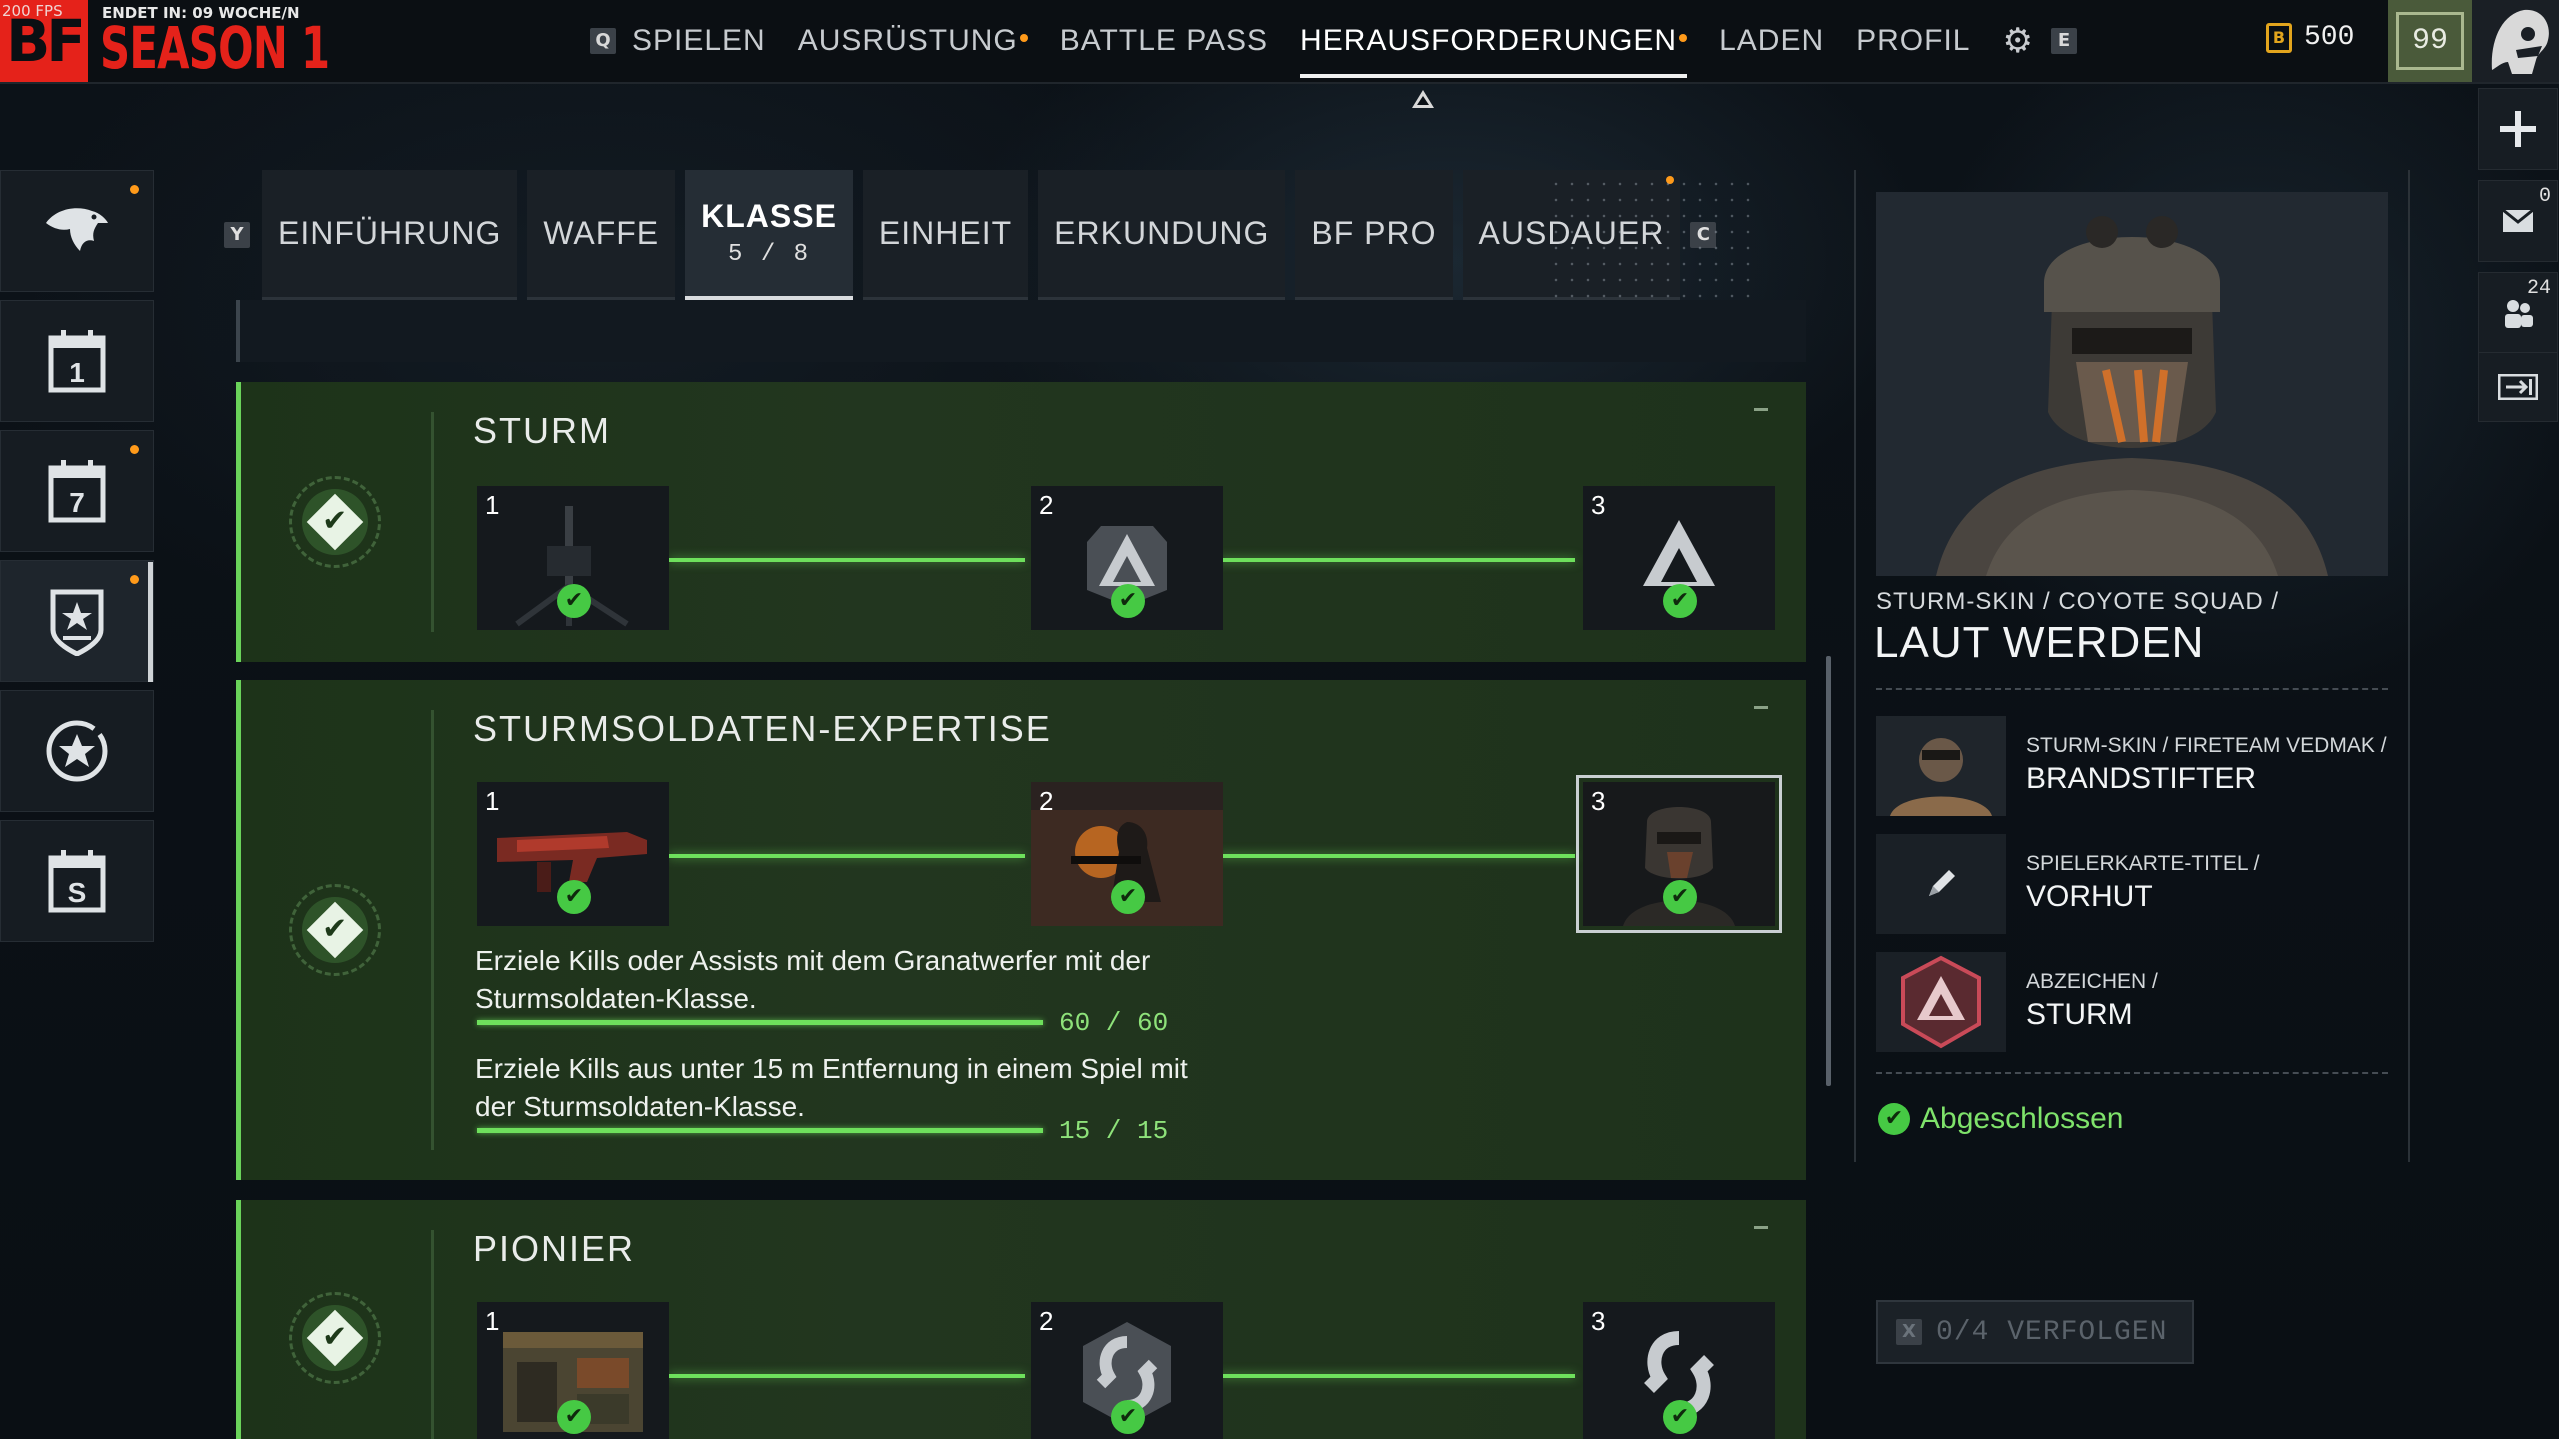 Image resolution: width=2559 pixels, height=1439 pixels. I want to click on tab-label: EINHEIT, so click(945, 233).